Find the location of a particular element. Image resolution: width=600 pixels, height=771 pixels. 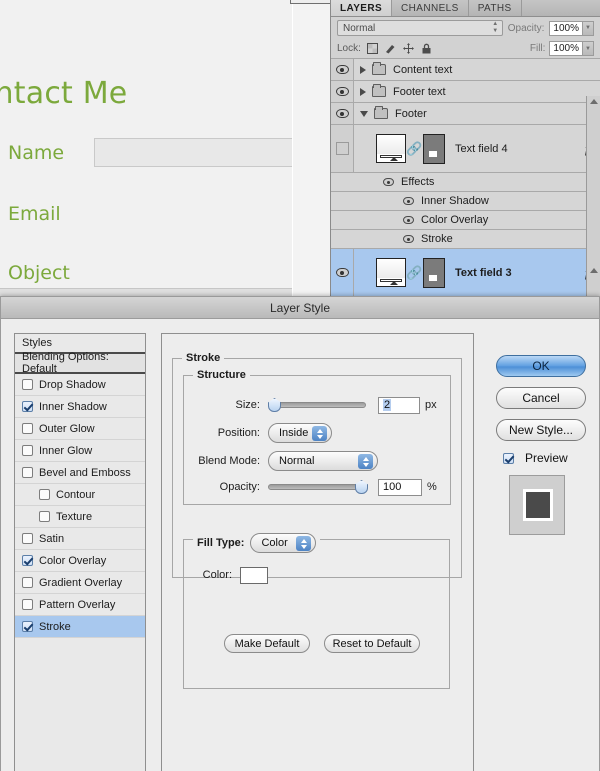

list-item: Effects is located at coordinates (465, 182).